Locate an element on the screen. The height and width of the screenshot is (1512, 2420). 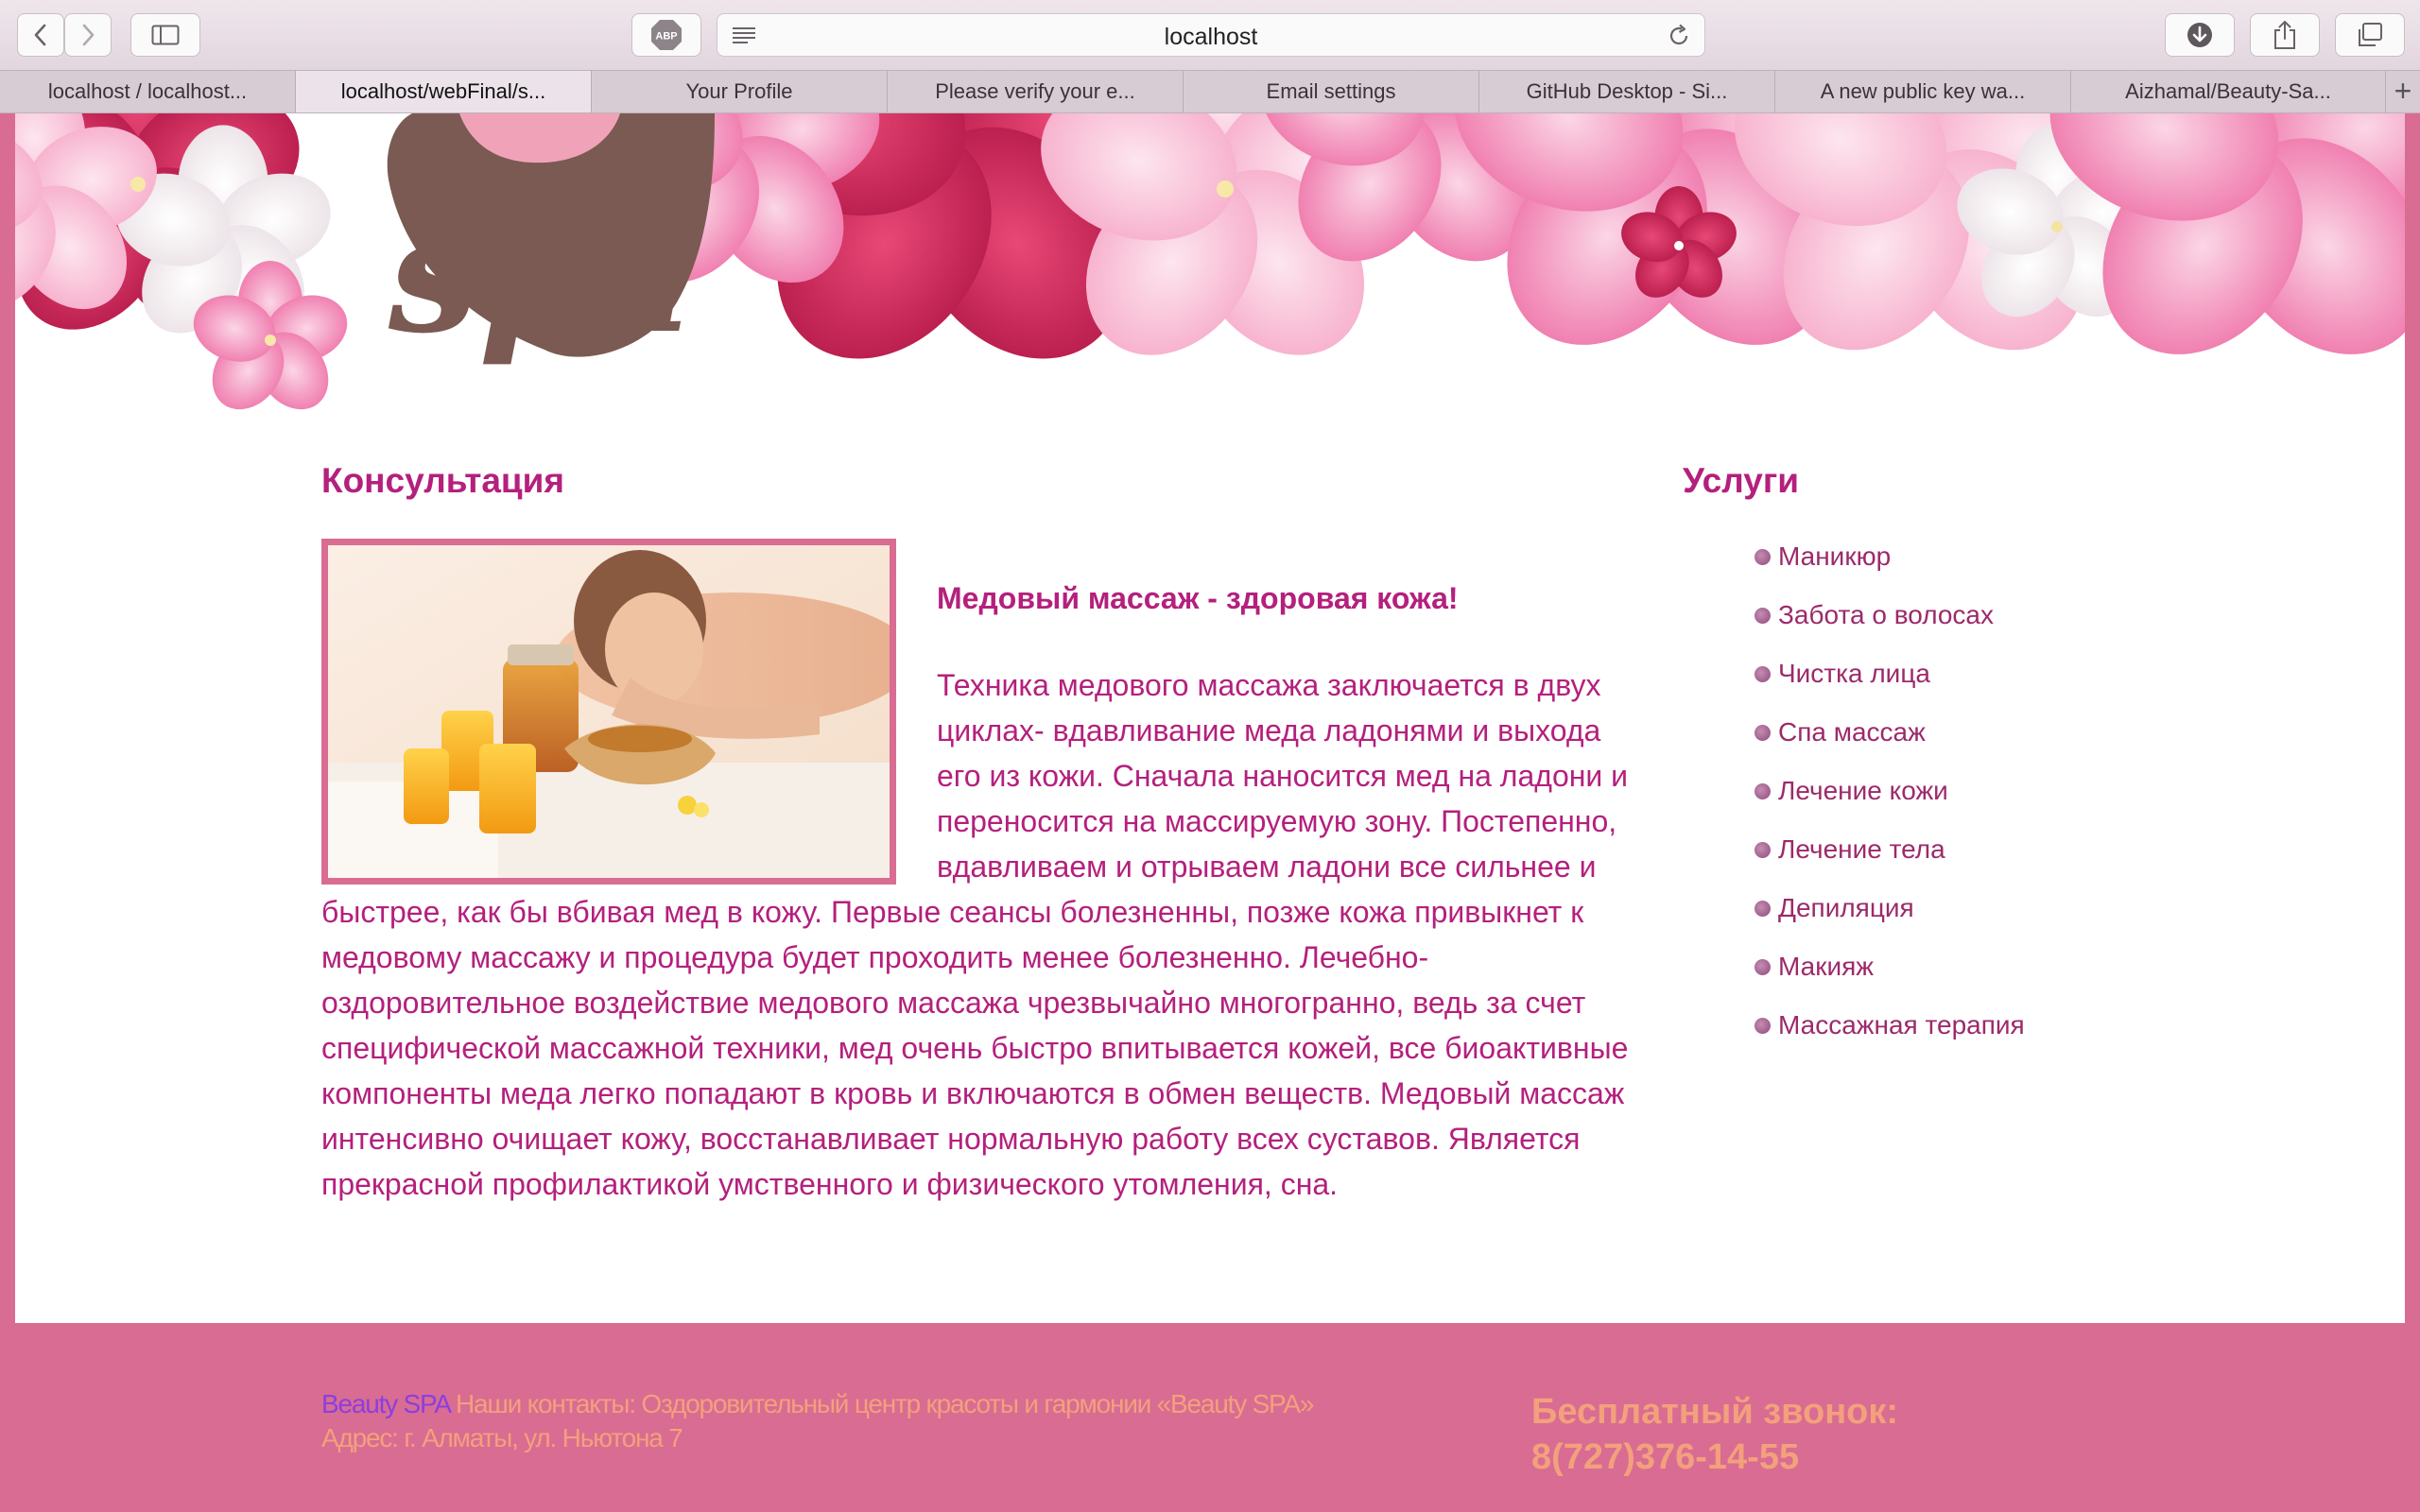
tab-email-settings: Email settings is located at coordinates (1331, 91).